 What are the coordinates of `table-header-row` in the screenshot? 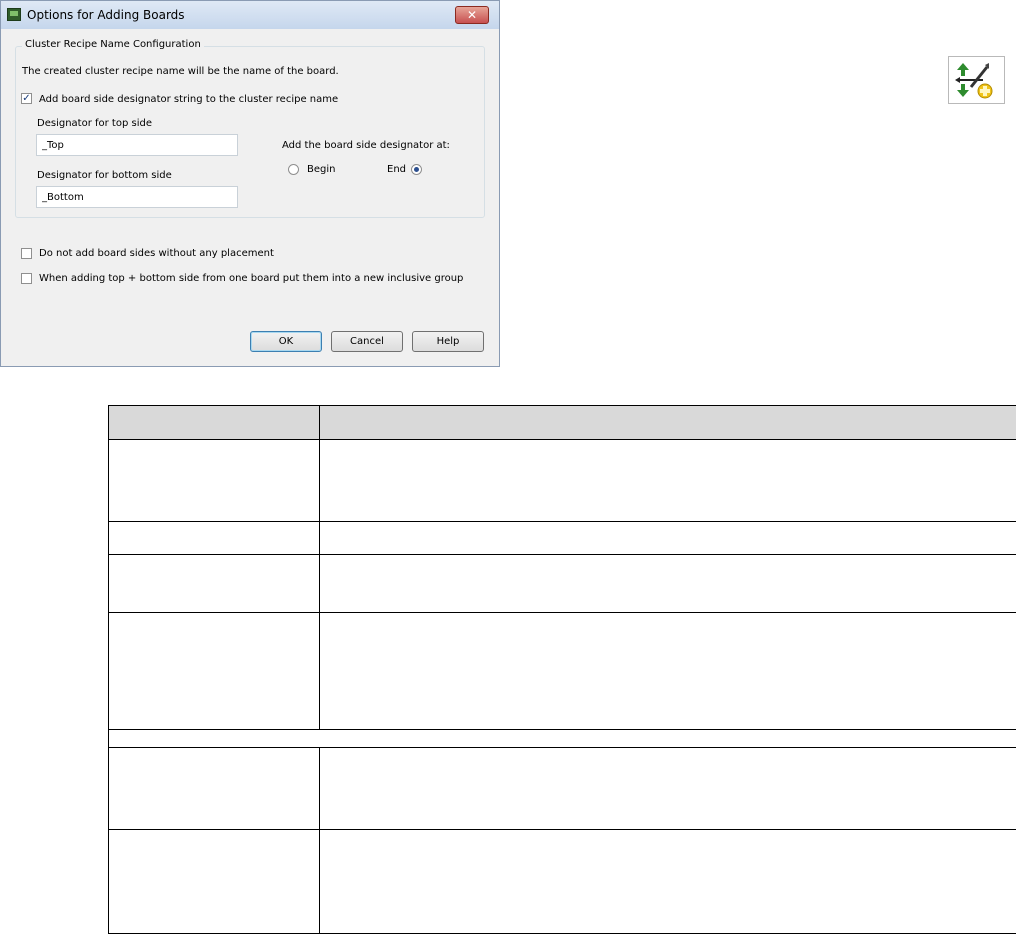 It's located at (562, 422).